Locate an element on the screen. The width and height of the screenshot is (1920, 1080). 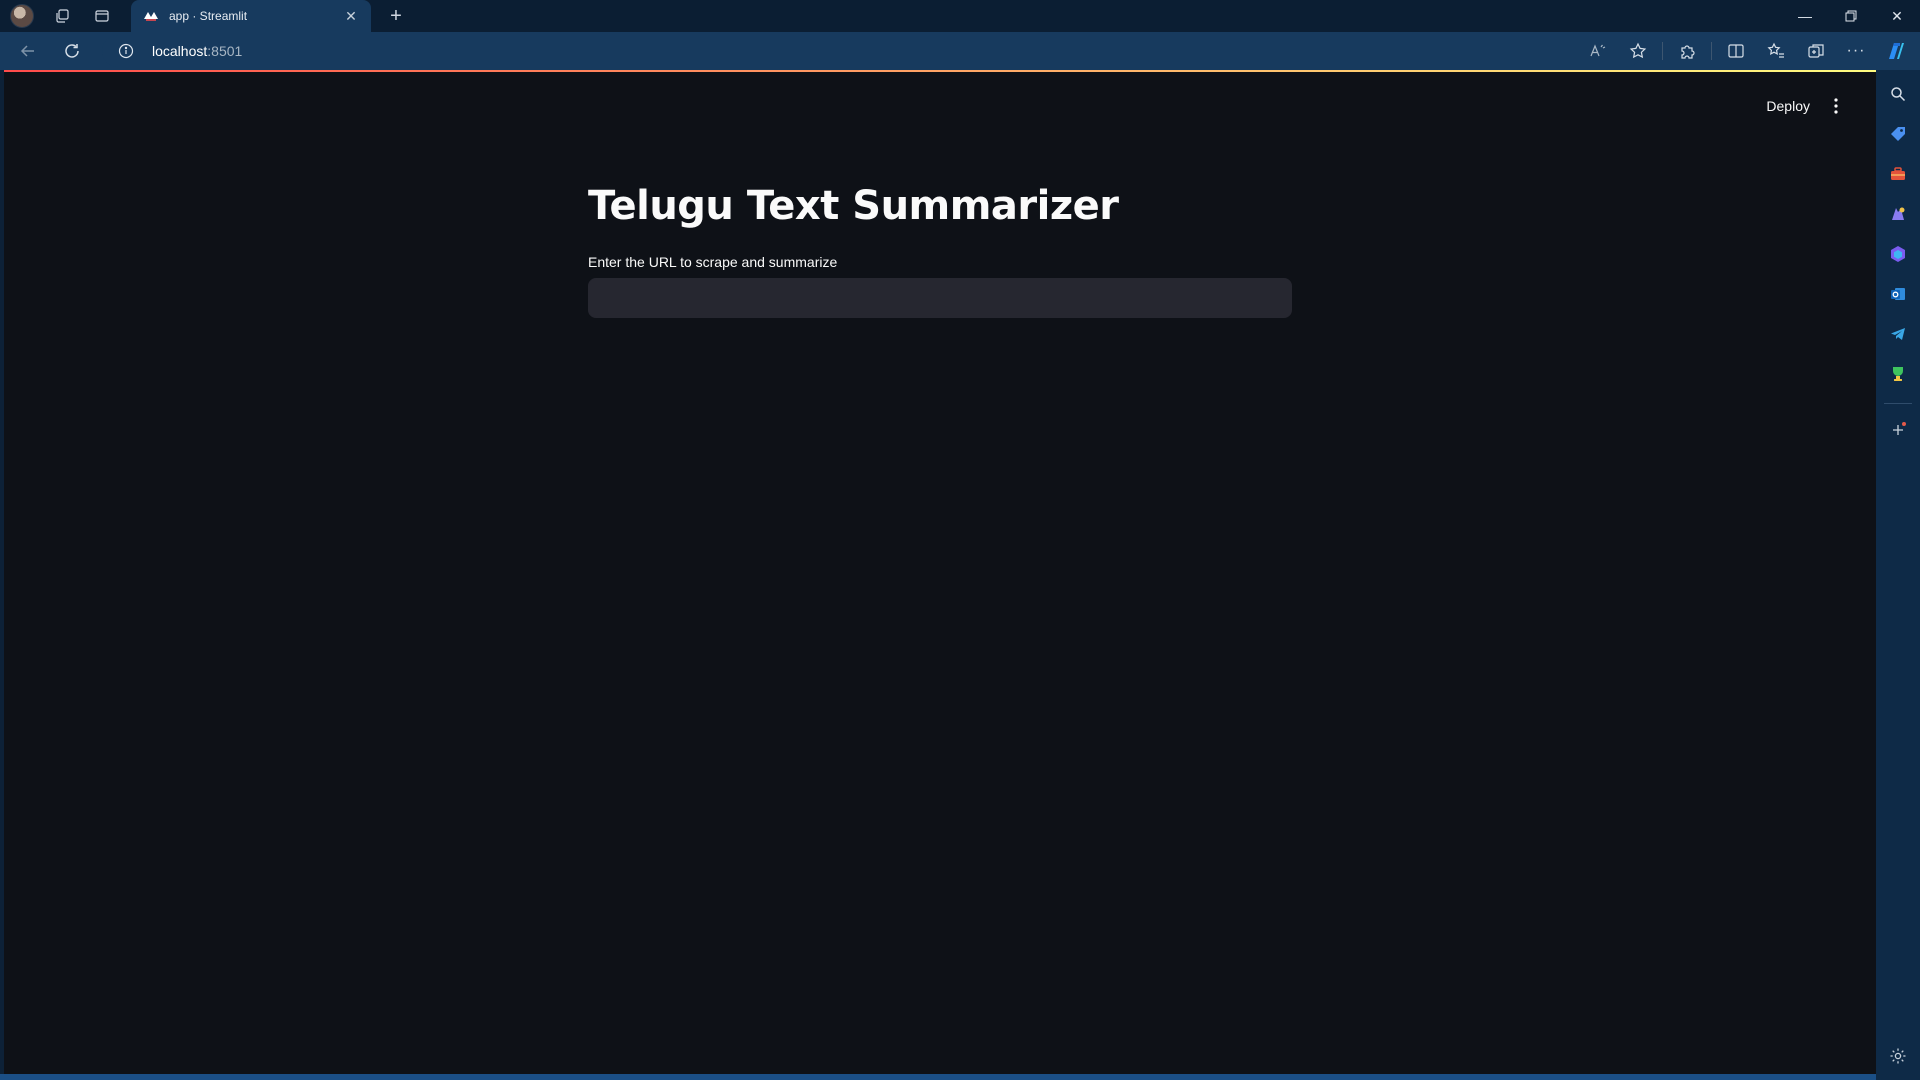
browser-toolbar: localhost:8501 ··· is located at coordinates (960, 51).